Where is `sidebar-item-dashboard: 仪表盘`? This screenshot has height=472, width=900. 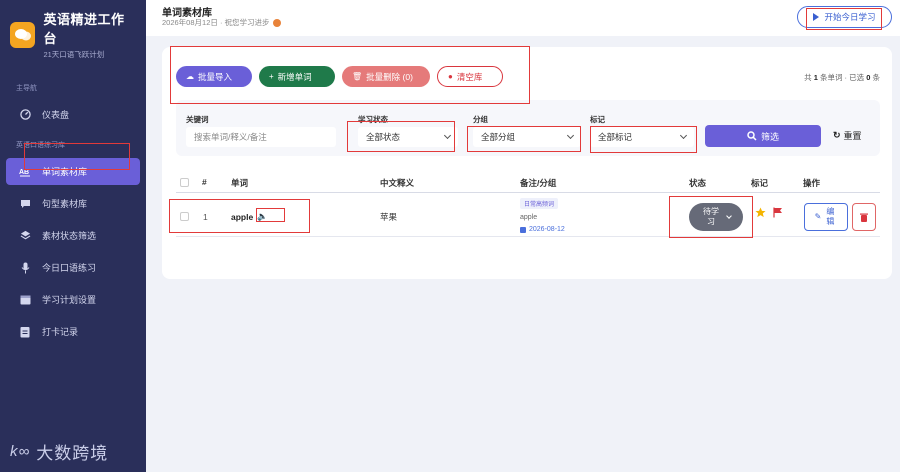
sidebar-item-dashboard: 仪表盘 is located at coordinates (73, 114).